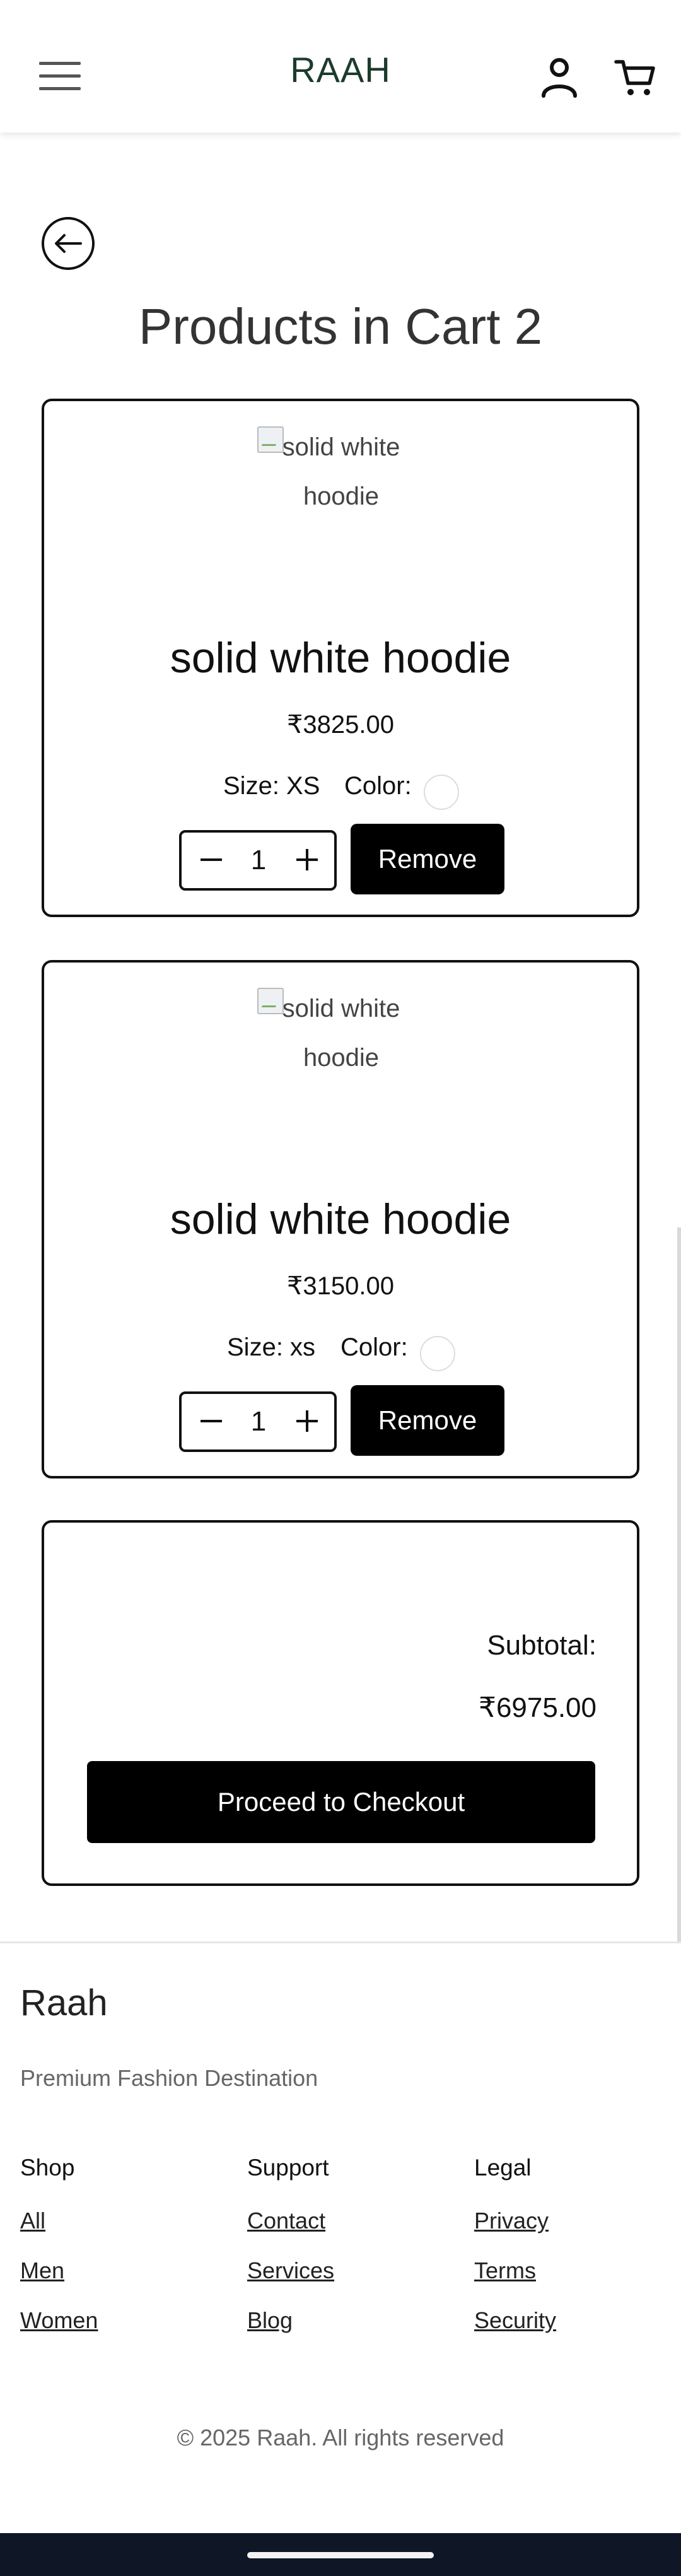  I want to click on footer-tagline: Premium Fashion Destination, so click(169, 2078).